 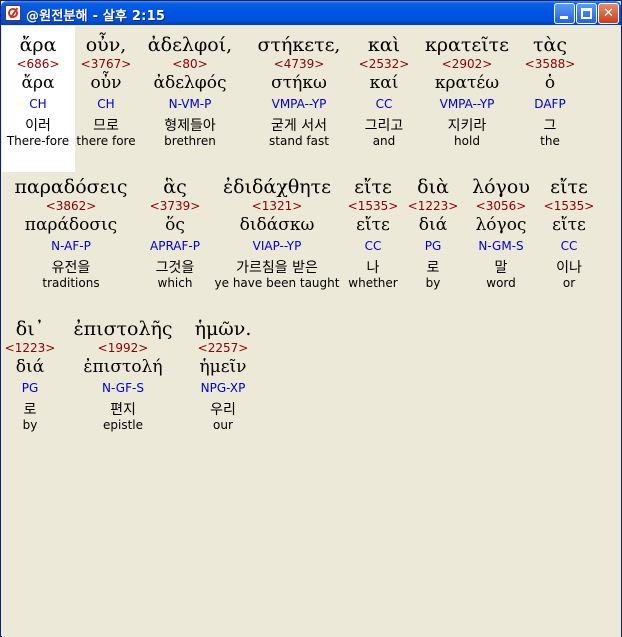 What do you see at coordinates (38, 64) in the screenshot?
I see `strong-number: <686>` at bounding box center [38, 64].